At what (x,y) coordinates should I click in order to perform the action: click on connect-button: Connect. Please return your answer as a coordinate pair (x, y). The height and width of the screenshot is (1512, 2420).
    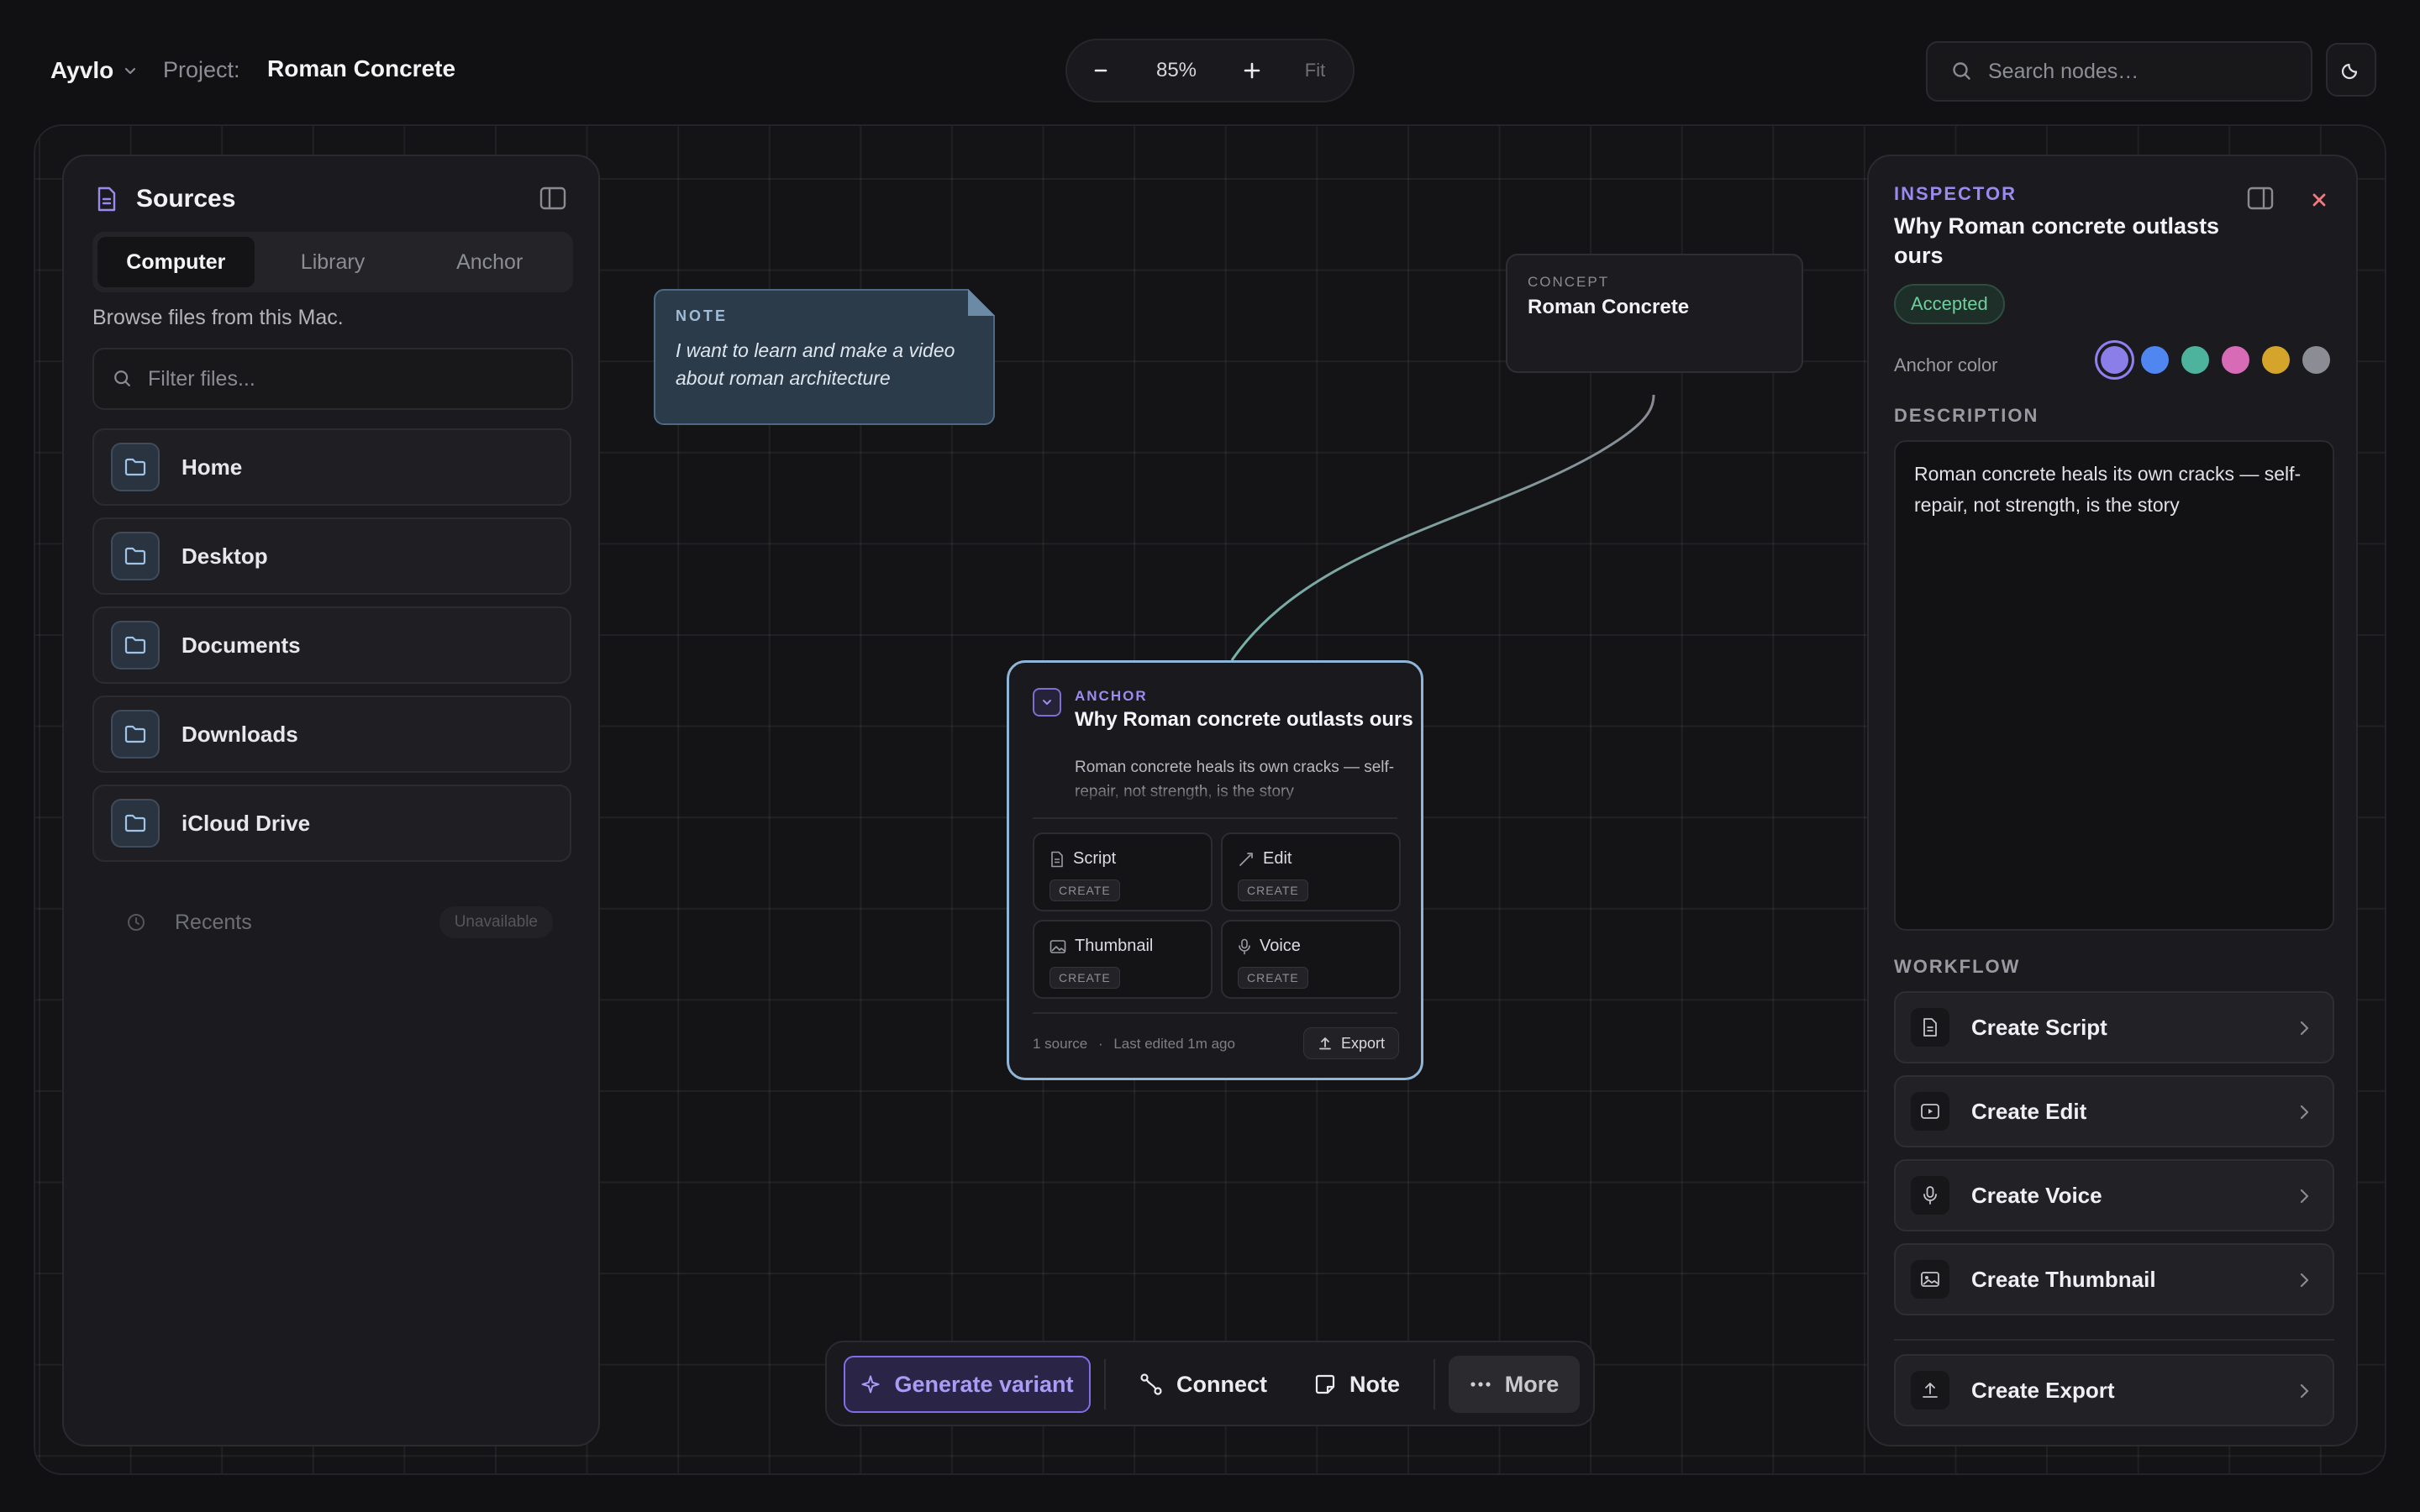
    Looking at the image, I should click on (1203, 1384).